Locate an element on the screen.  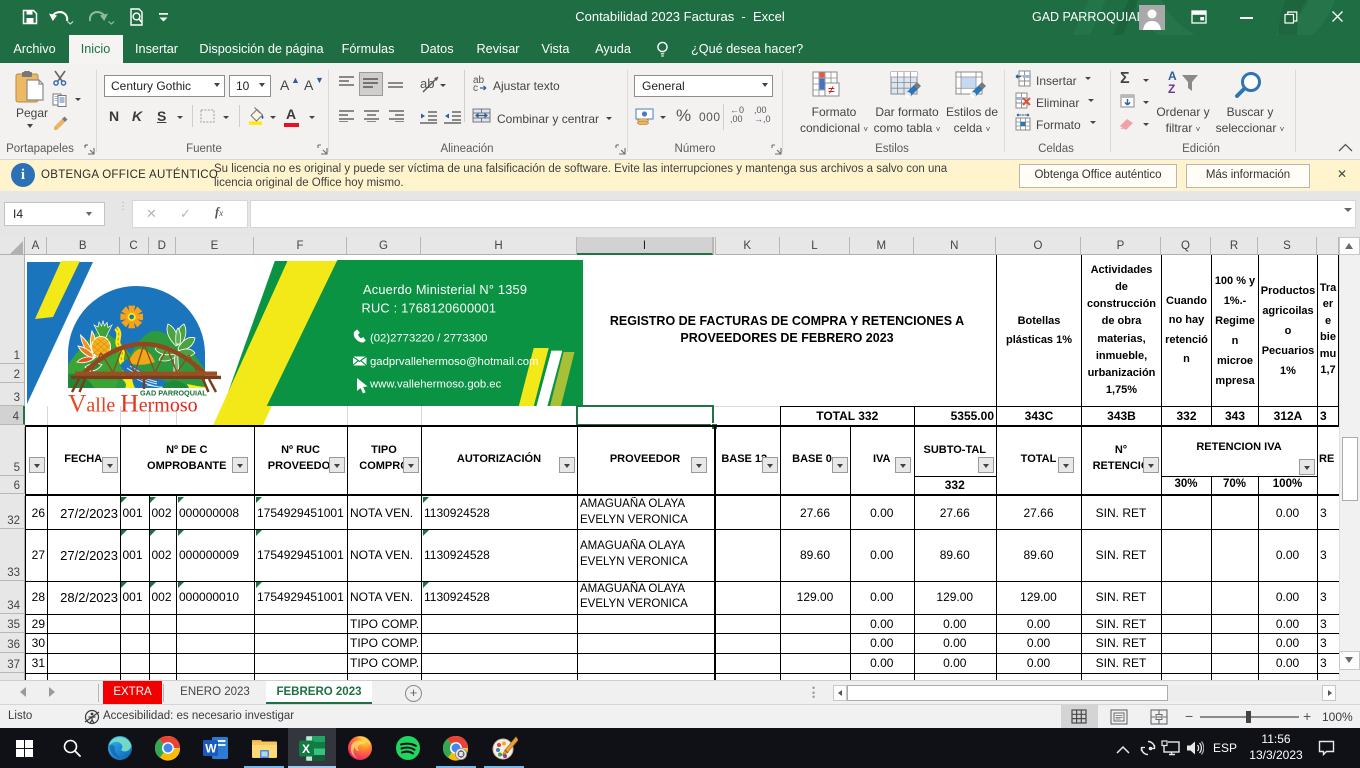
svg-text: Acuerdo Ministerial N° 1359 is located at coordinates (445, 289).